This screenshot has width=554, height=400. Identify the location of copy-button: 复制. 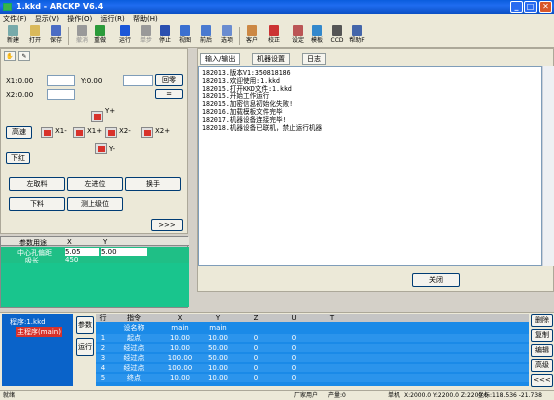
(542, 335).